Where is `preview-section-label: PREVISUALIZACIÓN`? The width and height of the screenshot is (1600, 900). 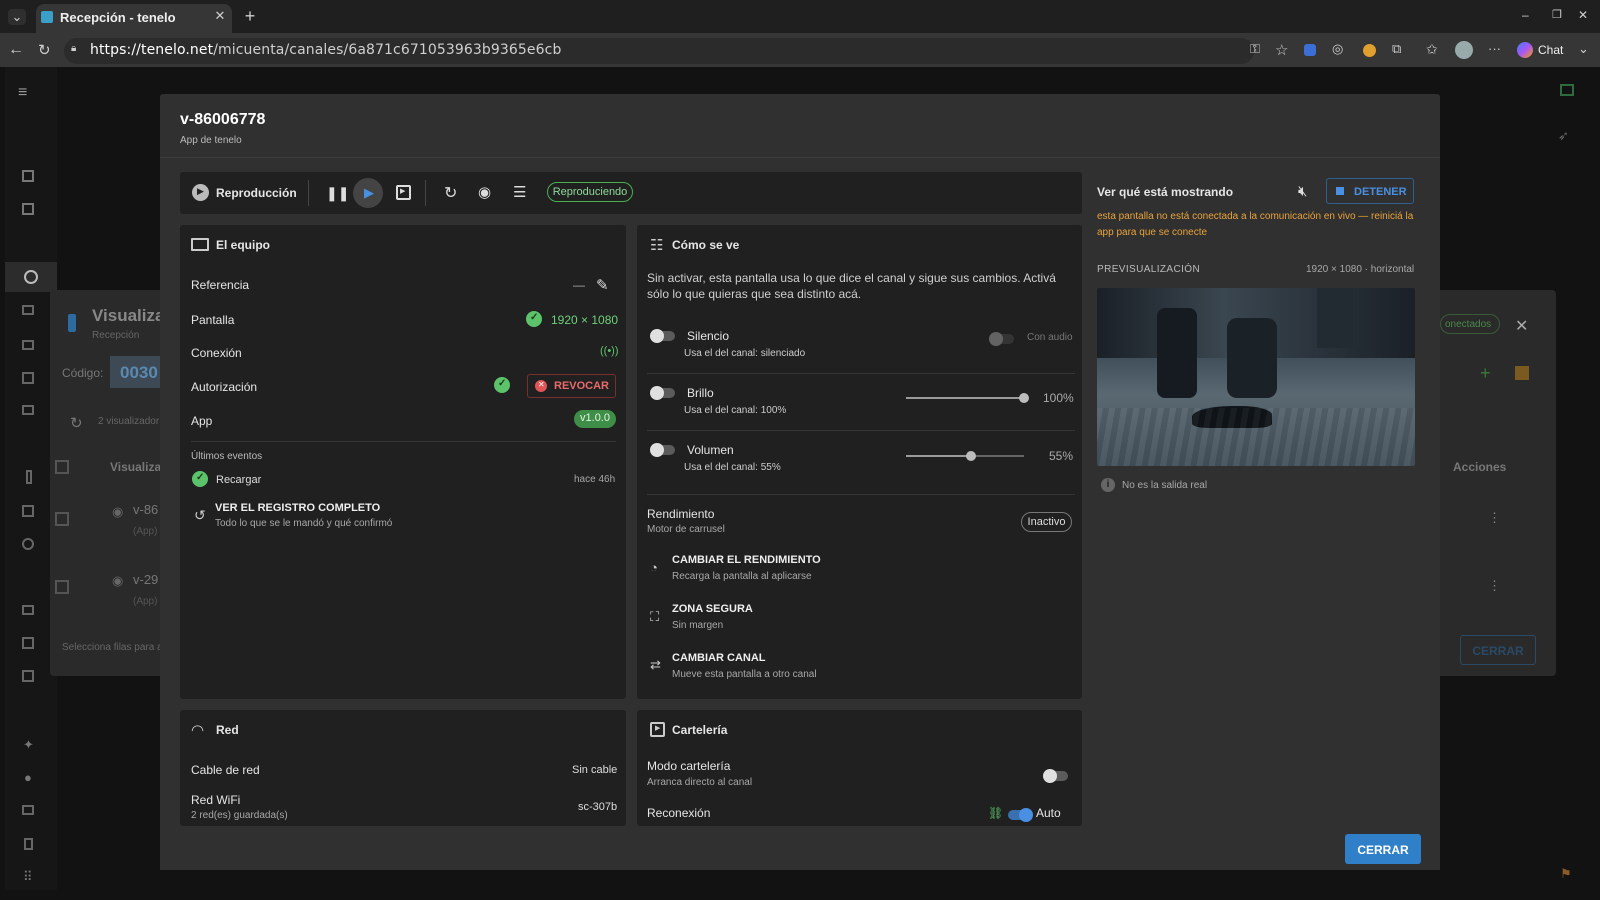
preview-section-label: PREVISUALIZACIÓN is located at coordinates (1149, 269).